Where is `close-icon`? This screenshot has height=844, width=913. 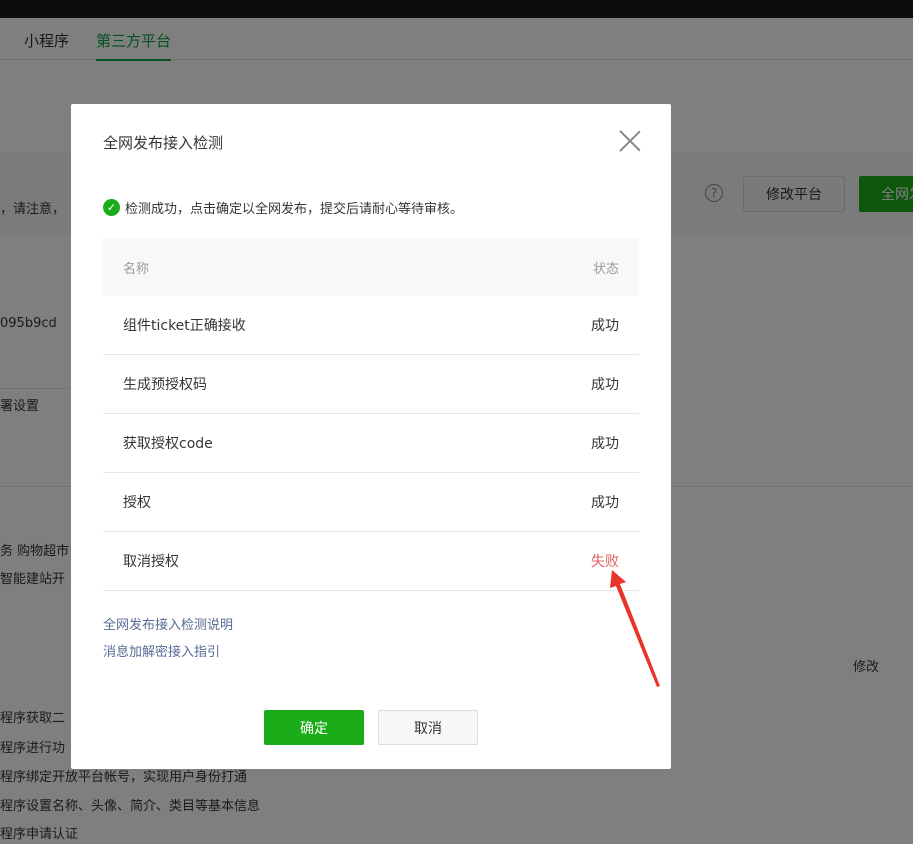 close-icon is located at coordinates (630, 141).